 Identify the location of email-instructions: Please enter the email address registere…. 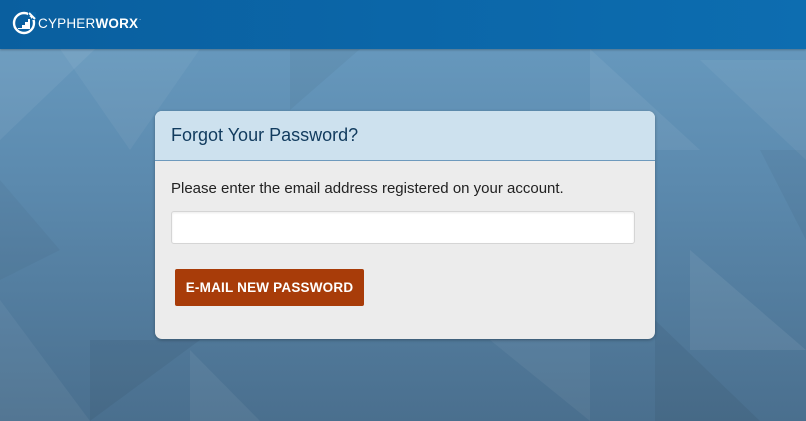
(367, 188).